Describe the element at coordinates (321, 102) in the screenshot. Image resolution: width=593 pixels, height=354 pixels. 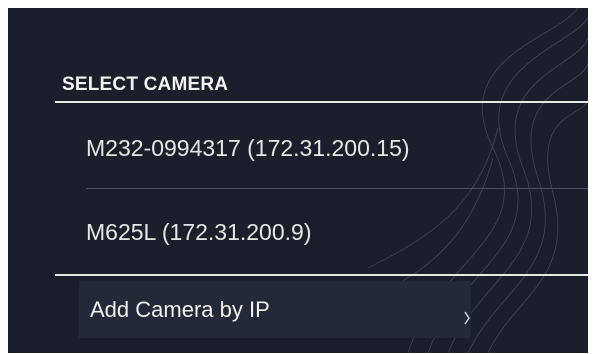
I see `header-divider` at that location.